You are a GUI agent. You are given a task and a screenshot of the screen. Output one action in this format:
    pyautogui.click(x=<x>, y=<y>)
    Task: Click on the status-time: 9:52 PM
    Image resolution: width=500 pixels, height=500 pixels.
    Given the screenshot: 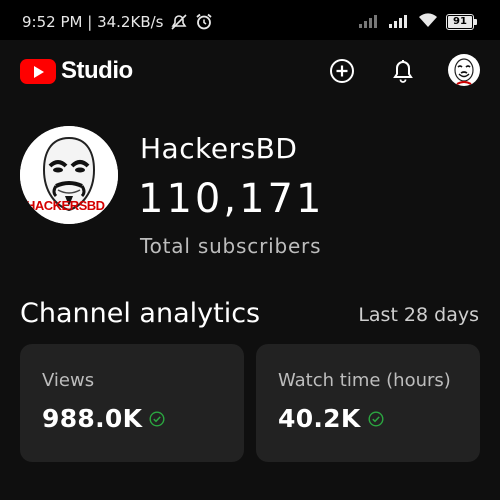 What is the action you would take?
    pyautogui.click(x=52, y=22)
    